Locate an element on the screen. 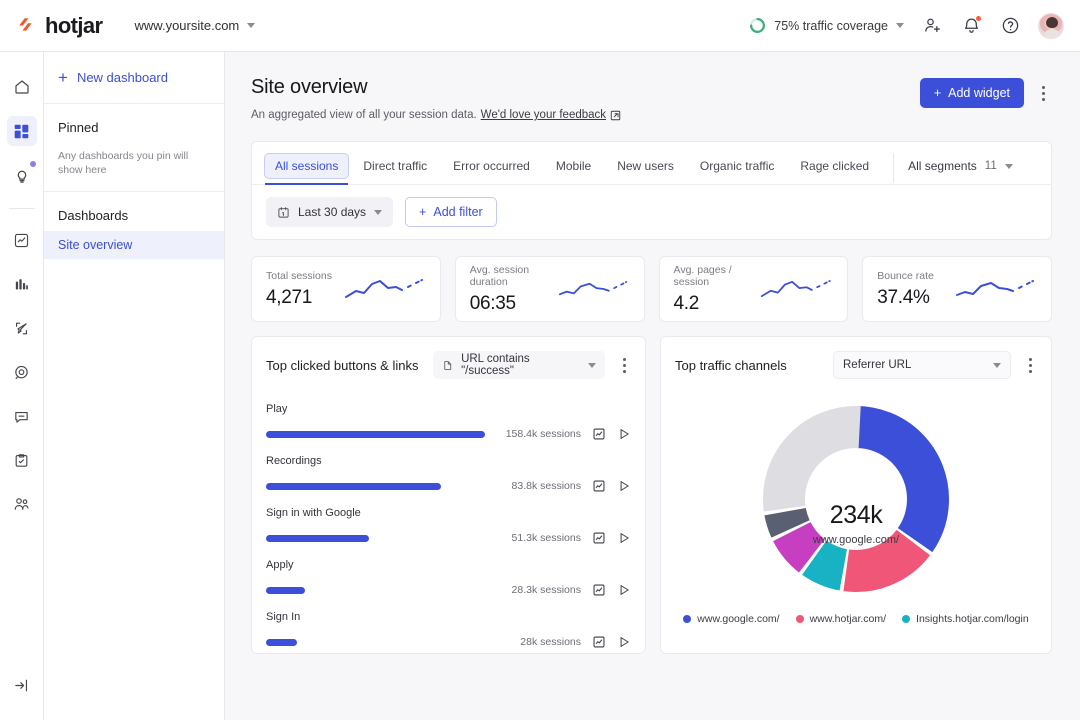  legend-item: www.hotjar.com/ is located at coordinates (841, 619).